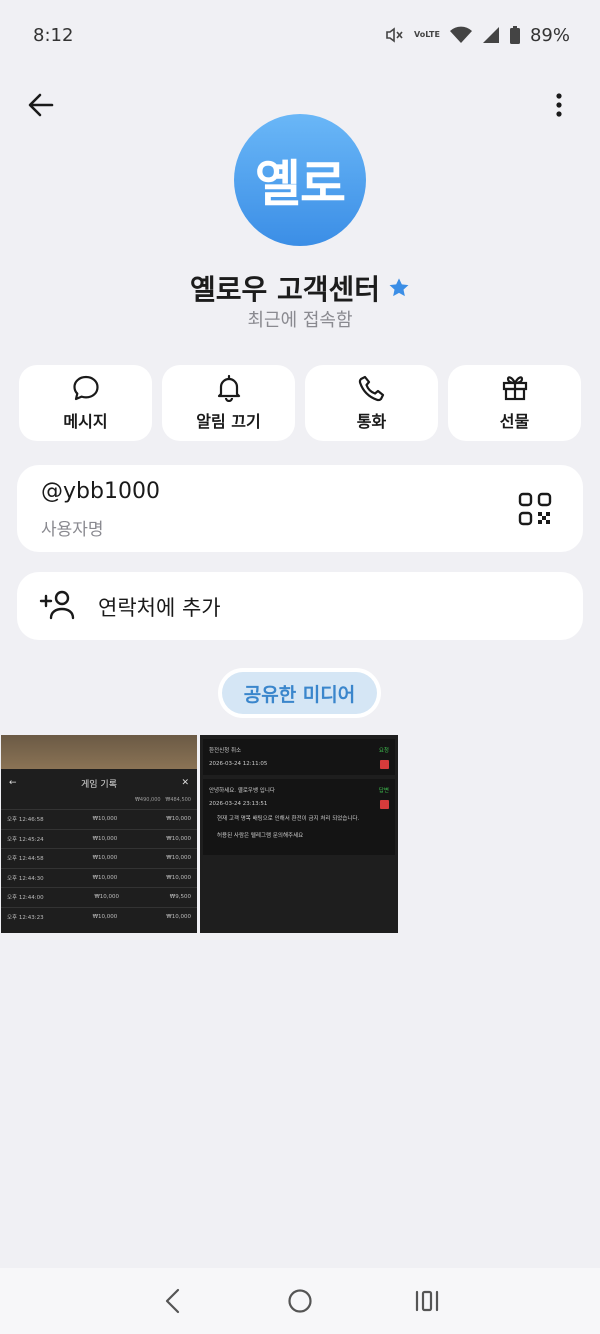 This screenshot has width=600, height=1334. What do you see at coordinates (159, 608) in the screenshot?
I see `add-contact-label: 연락처에 추가` at bounding box center [159, 608].